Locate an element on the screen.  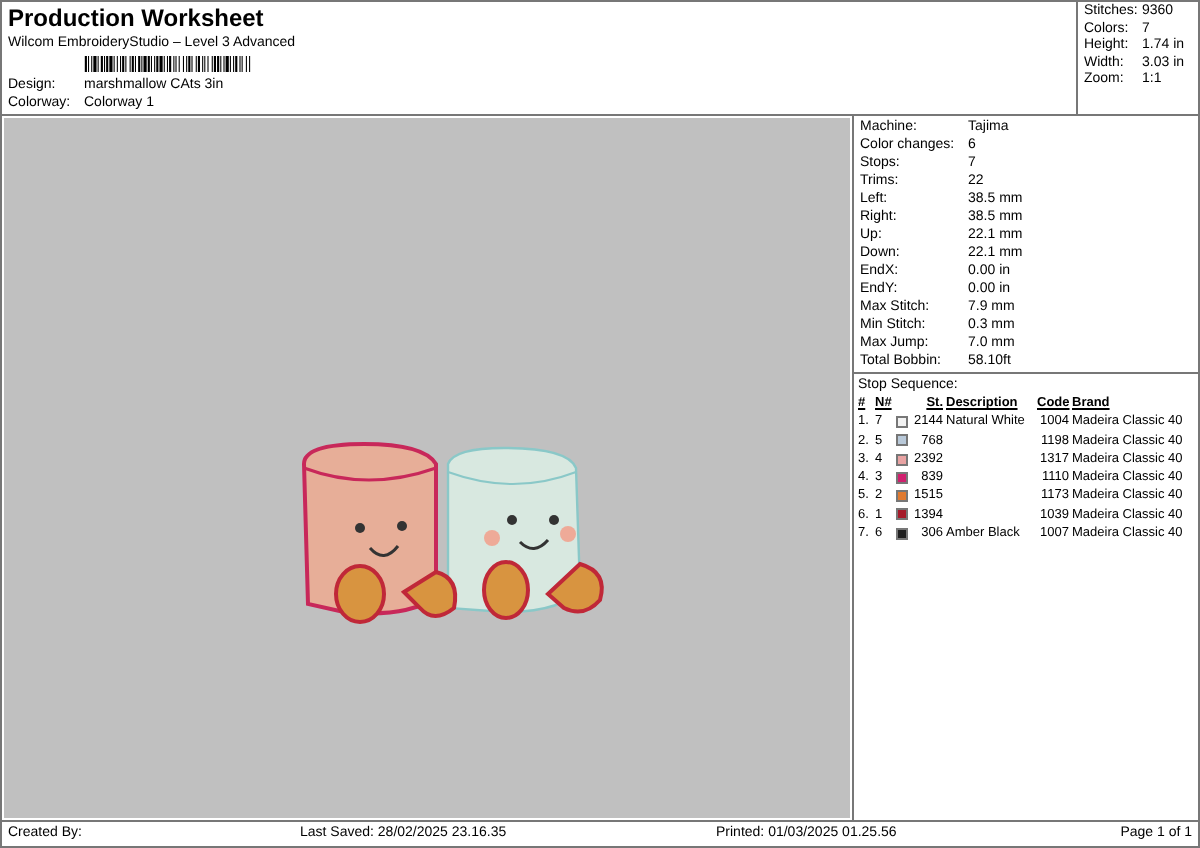
worksheet-title: Production Worksheet is located at coordinates (137, 19).